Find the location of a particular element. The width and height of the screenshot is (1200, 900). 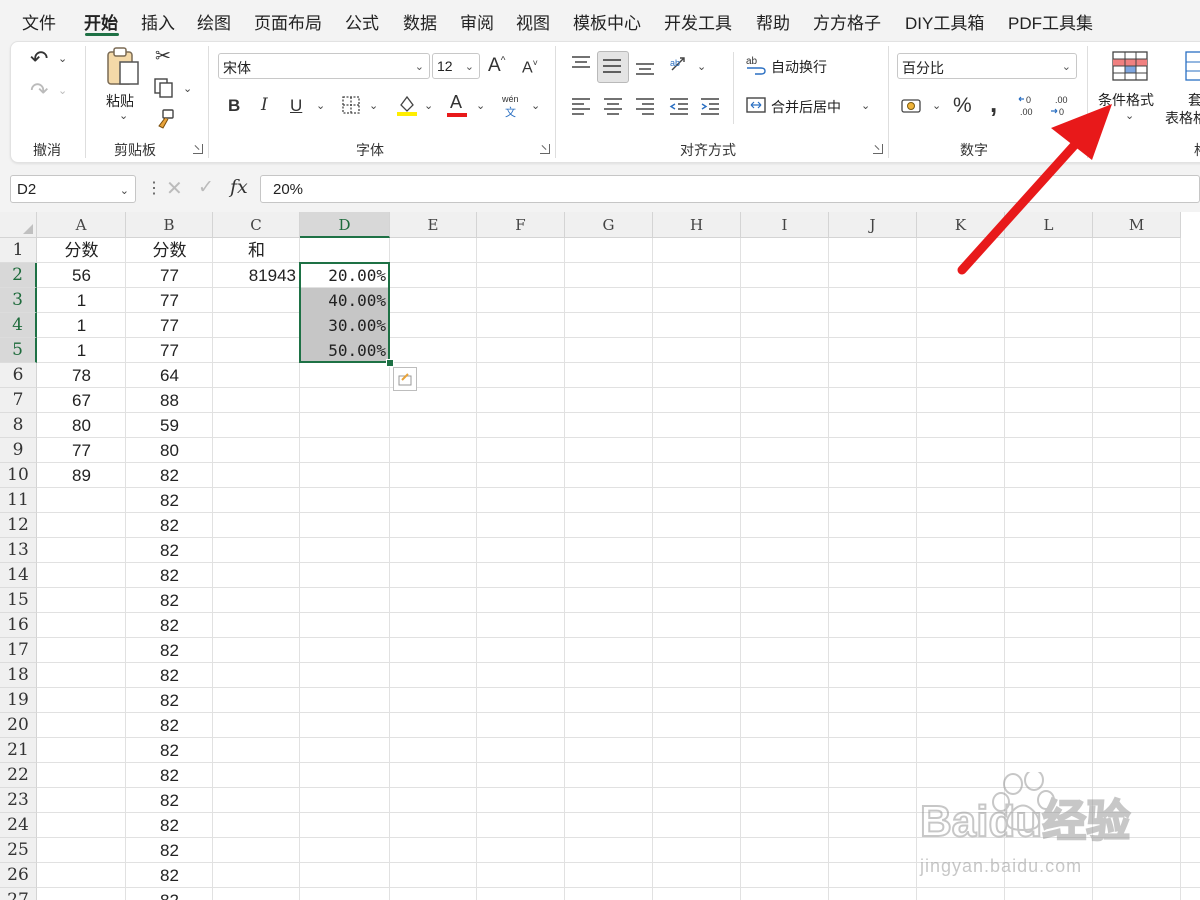

conditional-formatting-dropdown-icon: ⌄ is located at coordinates (1129, 116).